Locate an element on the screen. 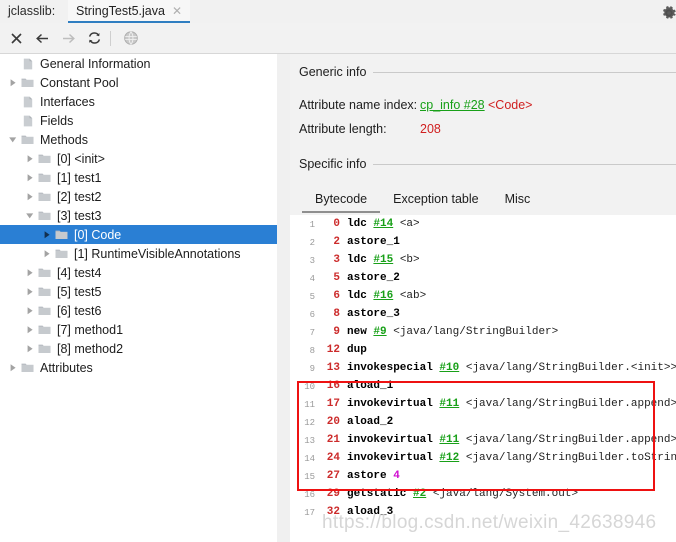  tree-item-5-test5: [5] test5 is located at coordinates (138, 291).